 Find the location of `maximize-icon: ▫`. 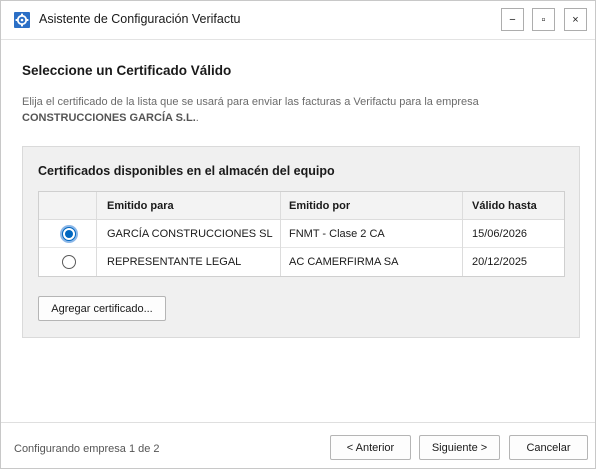

maximize-icon: ▫ is located at coordinates (543, 19).